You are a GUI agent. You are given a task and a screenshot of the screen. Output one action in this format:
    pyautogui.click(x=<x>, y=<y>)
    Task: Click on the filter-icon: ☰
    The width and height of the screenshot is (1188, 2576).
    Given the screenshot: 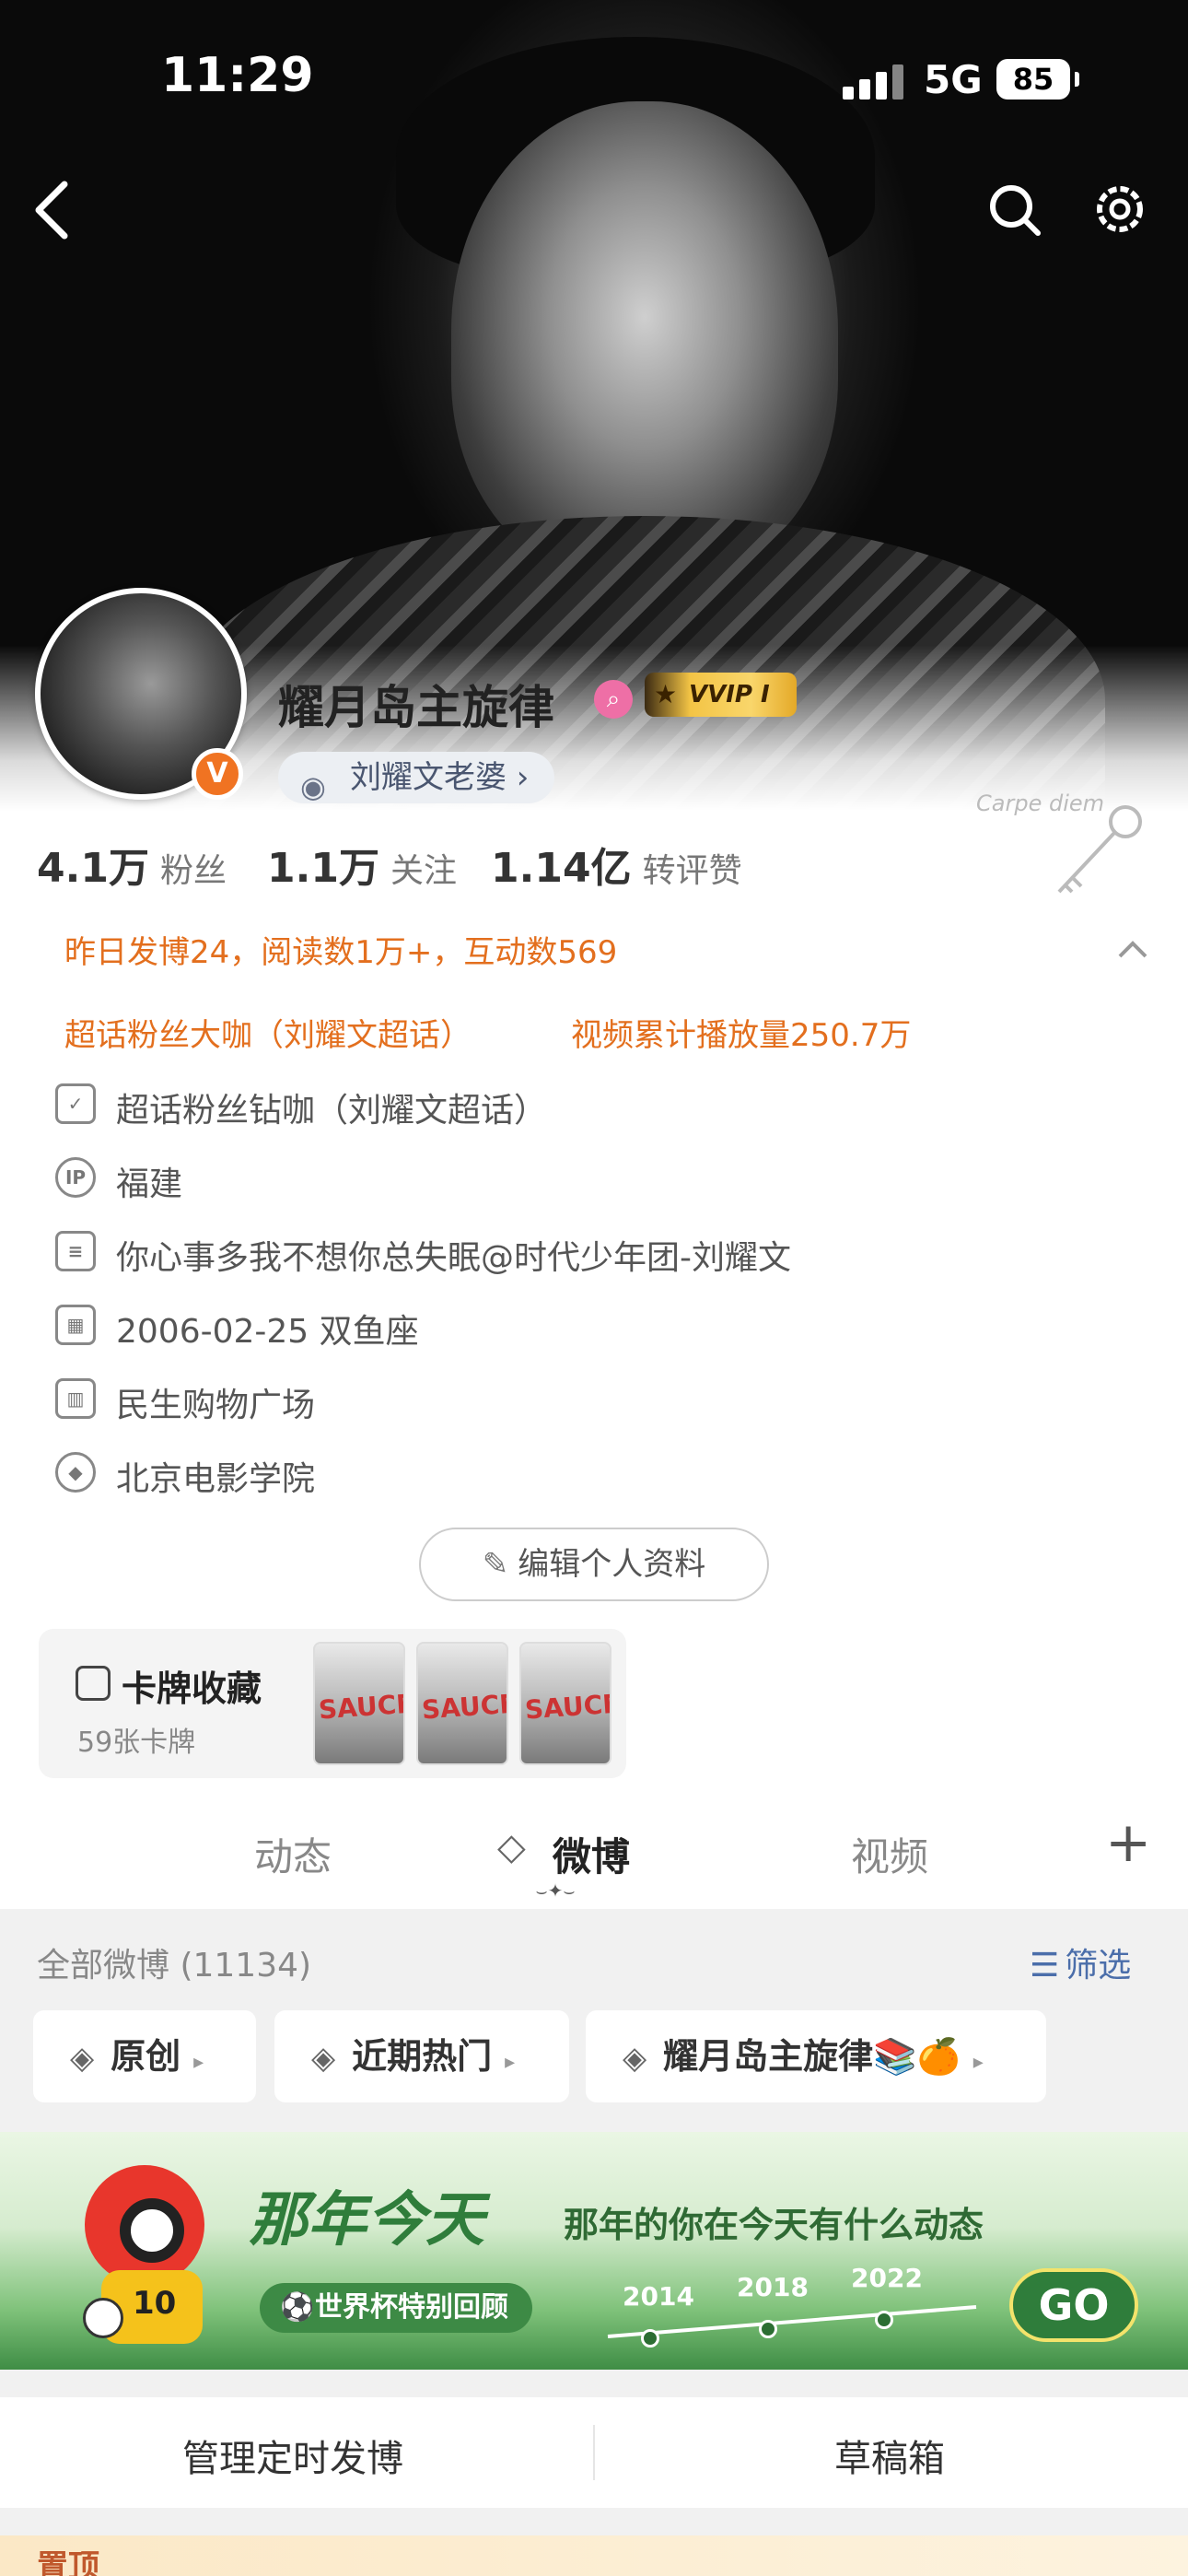 What is the action you would take?
    pyautogui.click(x=1045, y=1966)
    